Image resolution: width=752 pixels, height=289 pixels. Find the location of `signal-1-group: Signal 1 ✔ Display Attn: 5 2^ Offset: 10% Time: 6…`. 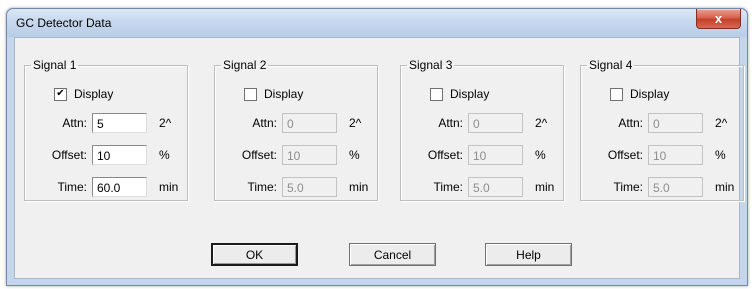

signal-1-group: Signal 1 ✔ Display Attn: 5 2^ Offset: 10% Time: 6… is located at coordinates (106, 129).